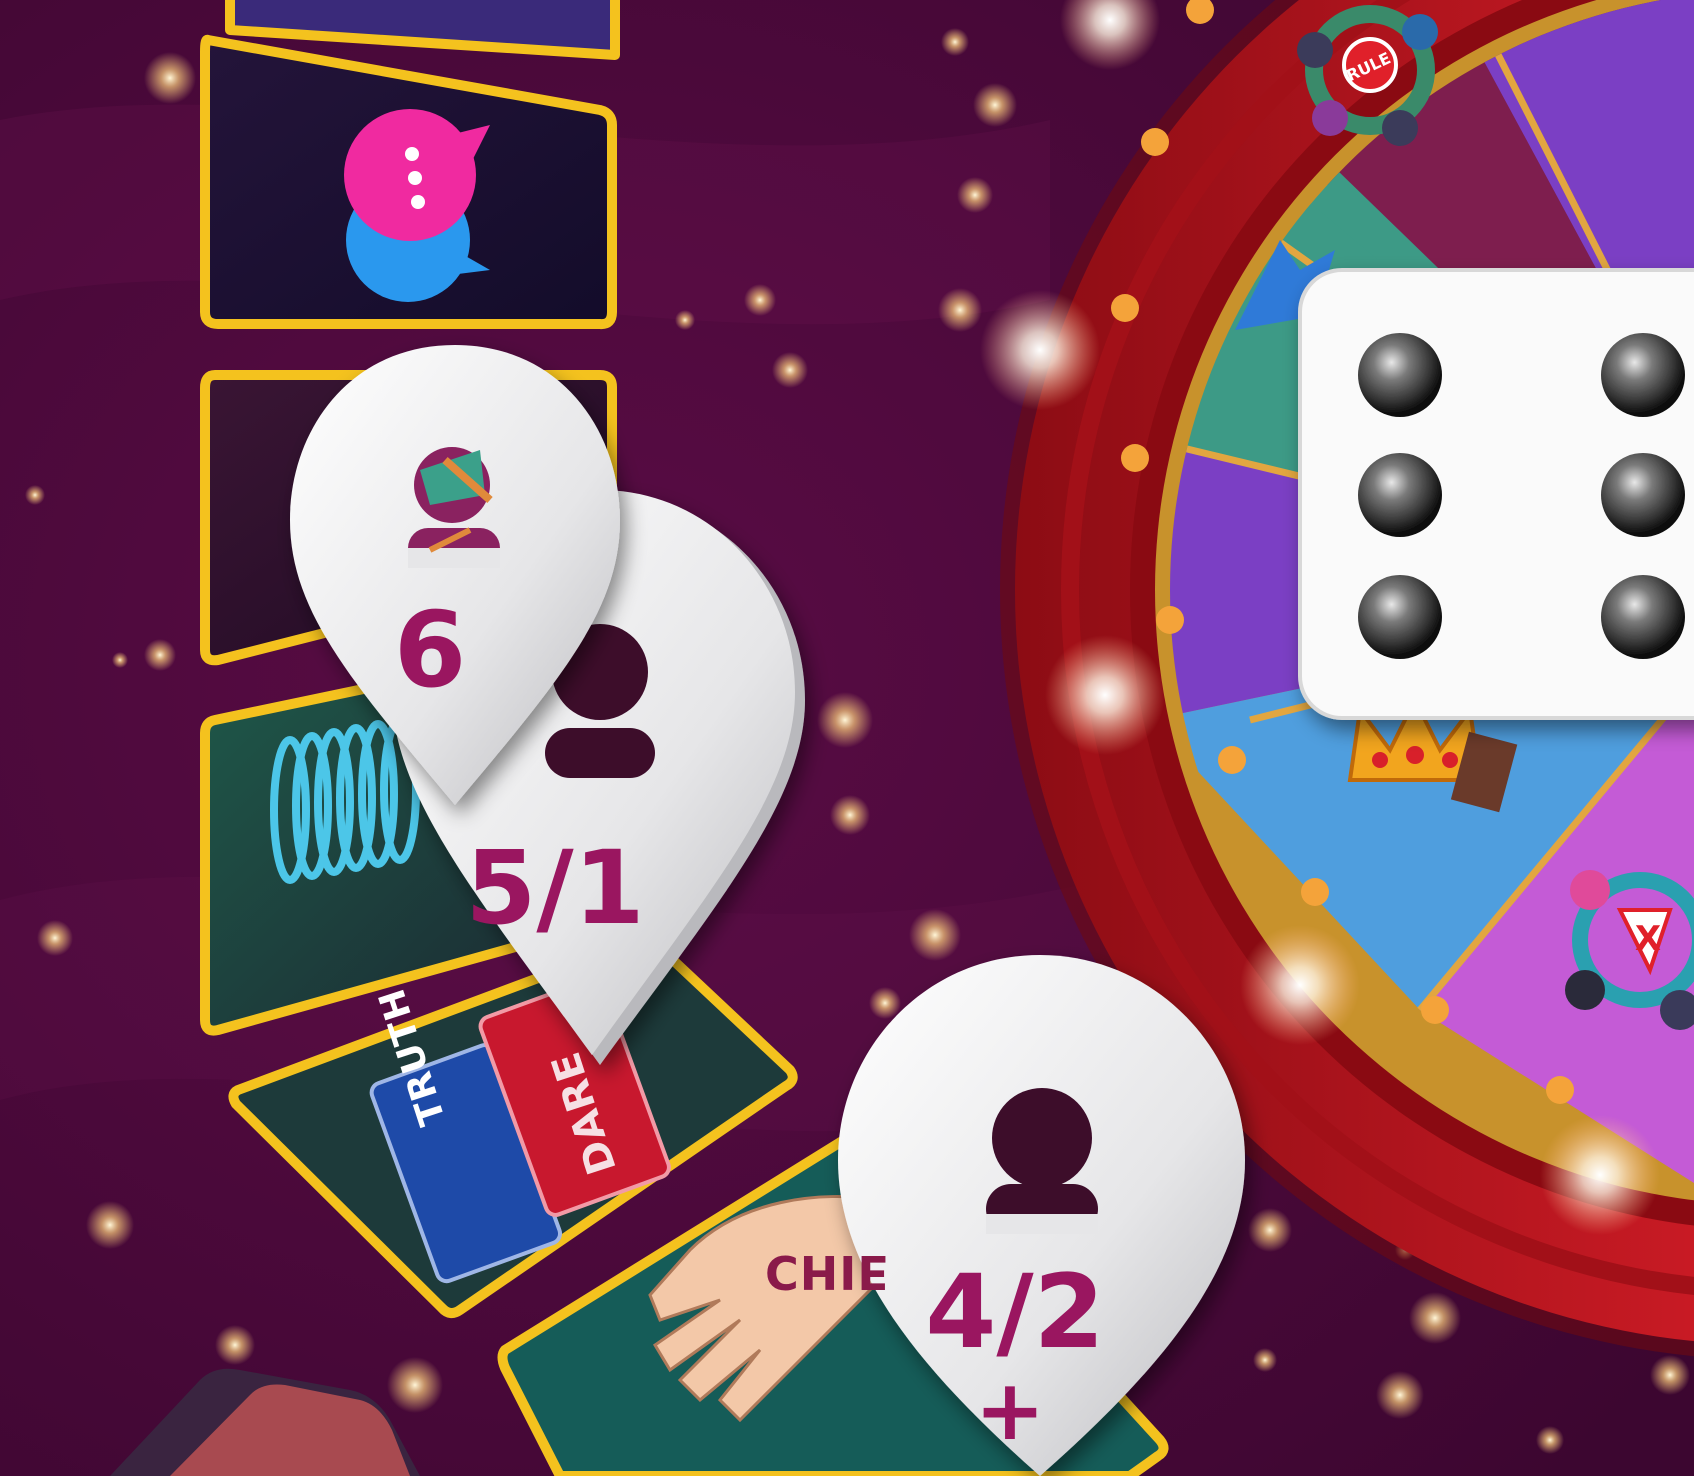 This screenshot has height=1476, width=1694. What do you see at coordinates (827, 1272) in the screenshot?
I see `hand-card-label: CHIE` at bounding box center [827, 1272].